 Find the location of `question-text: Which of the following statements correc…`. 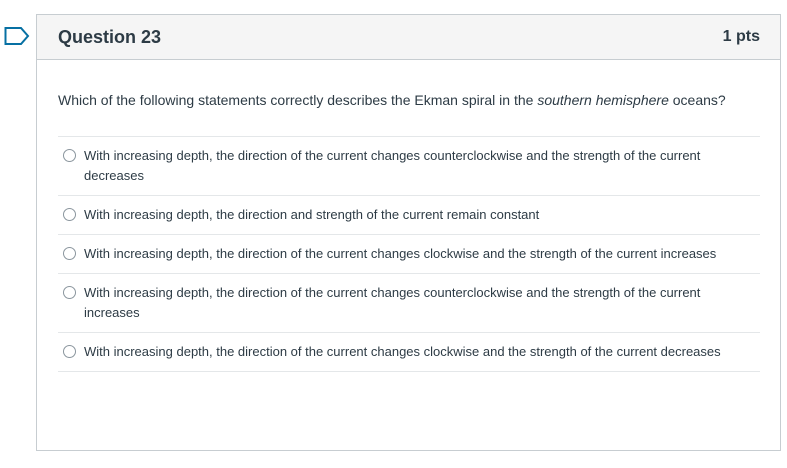

question-text: Which of the following statements correc… is located at coordinates (409, 100).